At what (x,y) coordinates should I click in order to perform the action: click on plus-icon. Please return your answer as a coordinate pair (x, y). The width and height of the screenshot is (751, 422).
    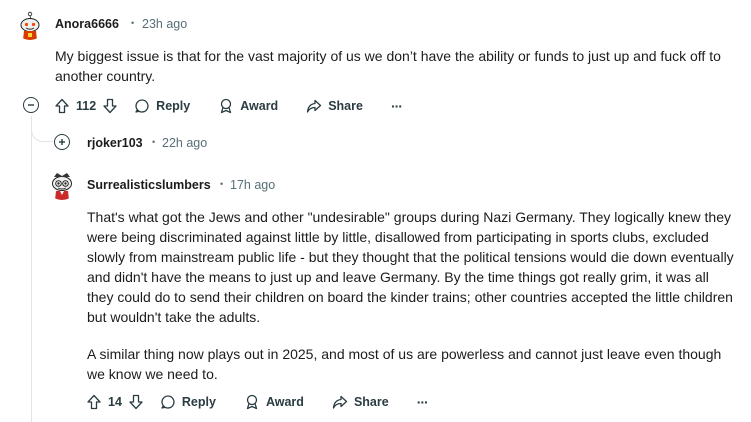
    Looking at the image, I should click on (62, 142).